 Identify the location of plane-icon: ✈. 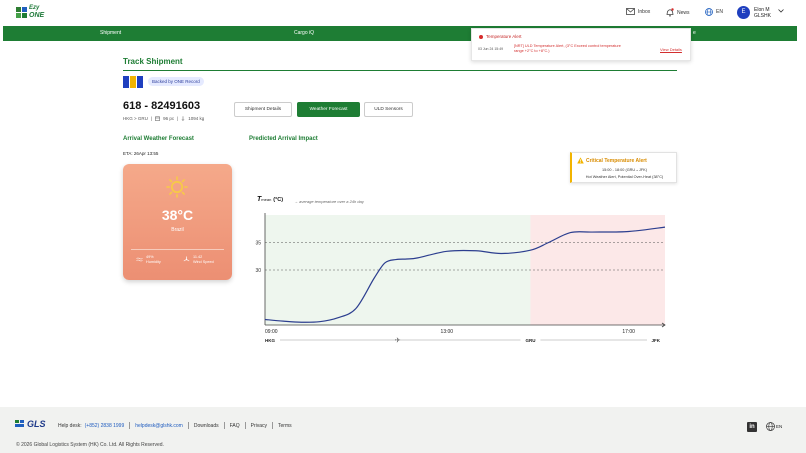
(398, 341).